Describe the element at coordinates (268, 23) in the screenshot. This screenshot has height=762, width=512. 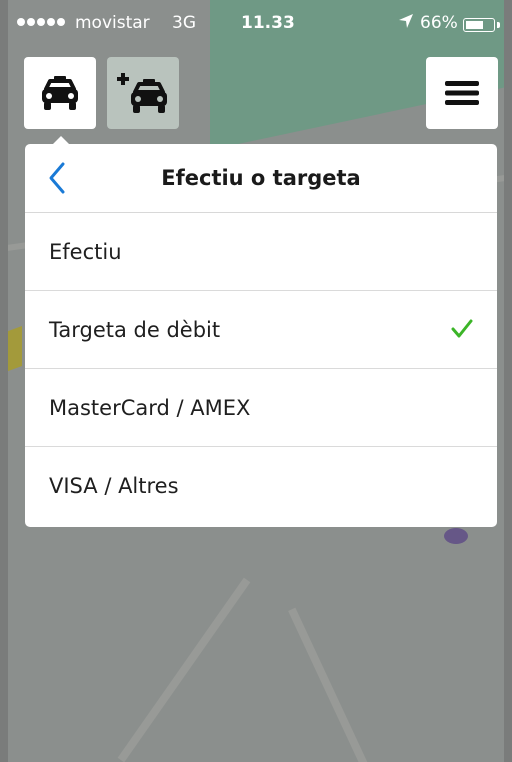
I see `clock: 11.33` at that location.